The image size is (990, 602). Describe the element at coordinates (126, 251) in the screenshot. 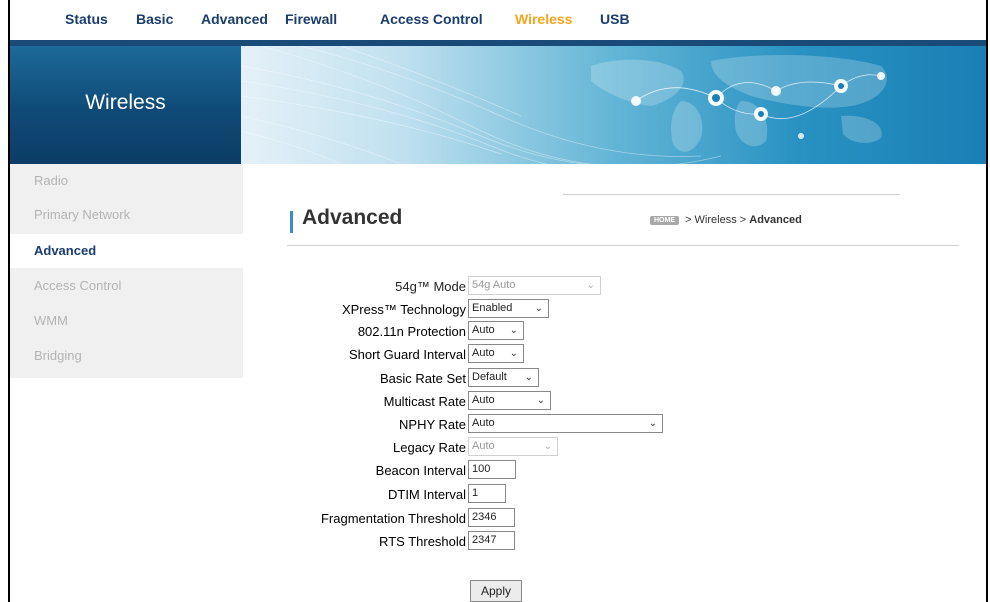

I see `sidebar-item-advanced: Advanced` at that location.